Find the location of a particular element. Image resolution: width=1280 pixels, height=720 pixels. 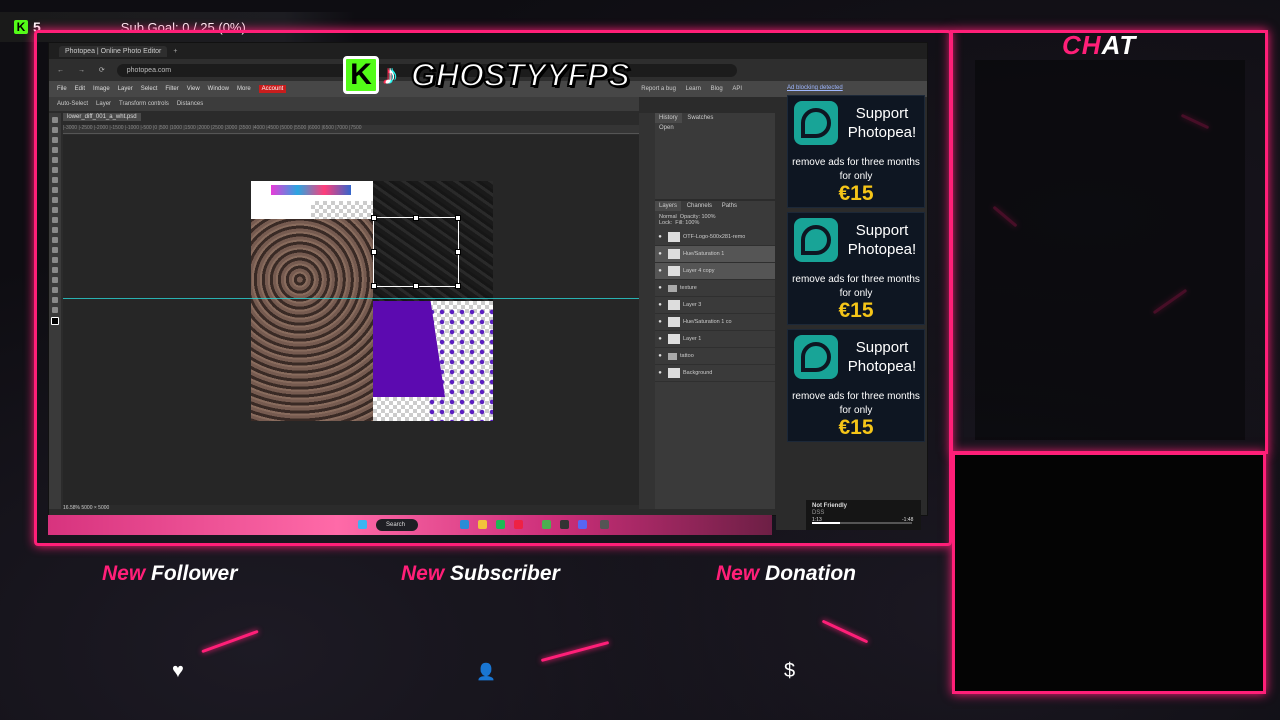

tab-channels: Channels is located at coordinates (699, 206).